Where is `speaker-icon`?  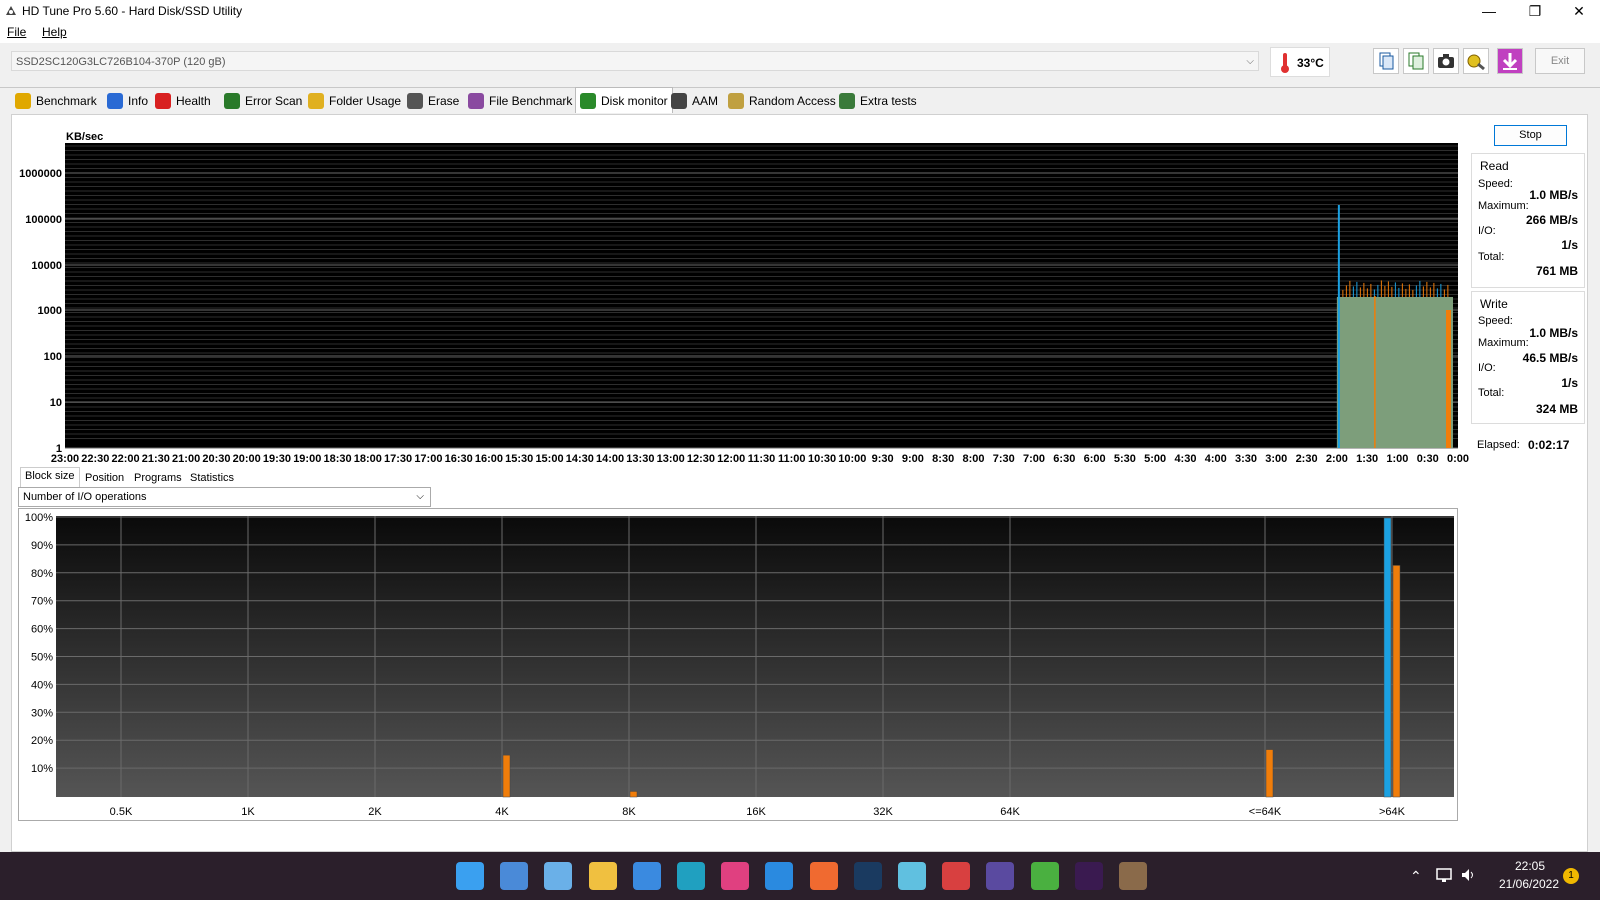
speaker-icon is located at coordinates (679, 101).